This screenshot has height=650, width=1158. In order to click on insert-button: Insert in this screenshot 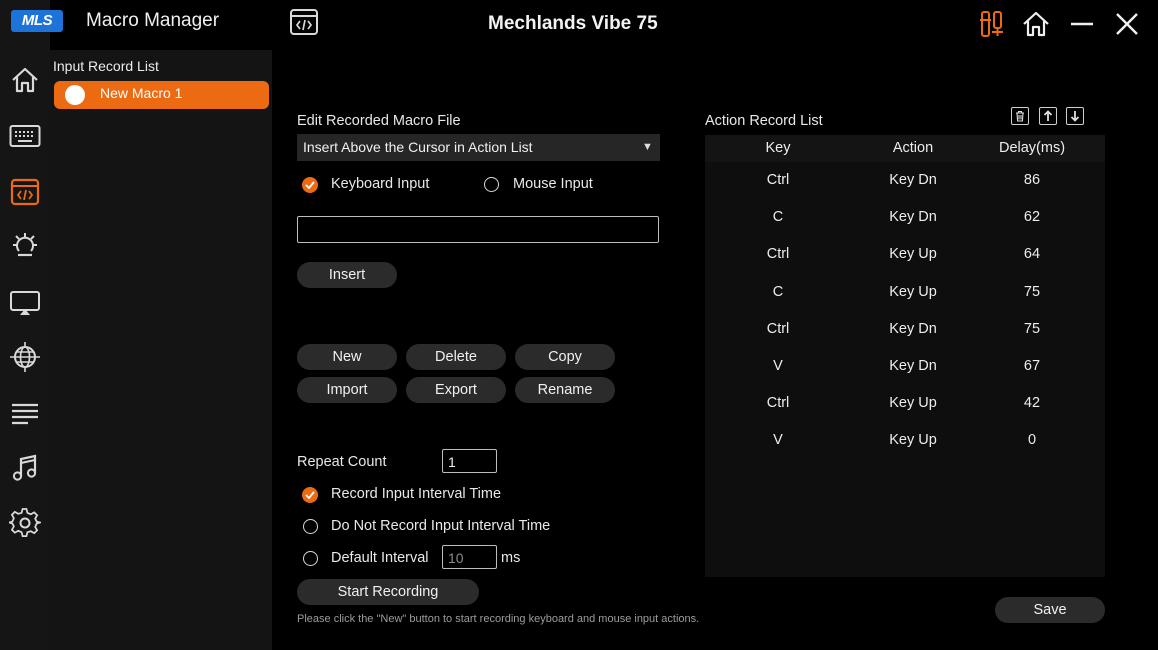, I will do `click(347, 275)`.